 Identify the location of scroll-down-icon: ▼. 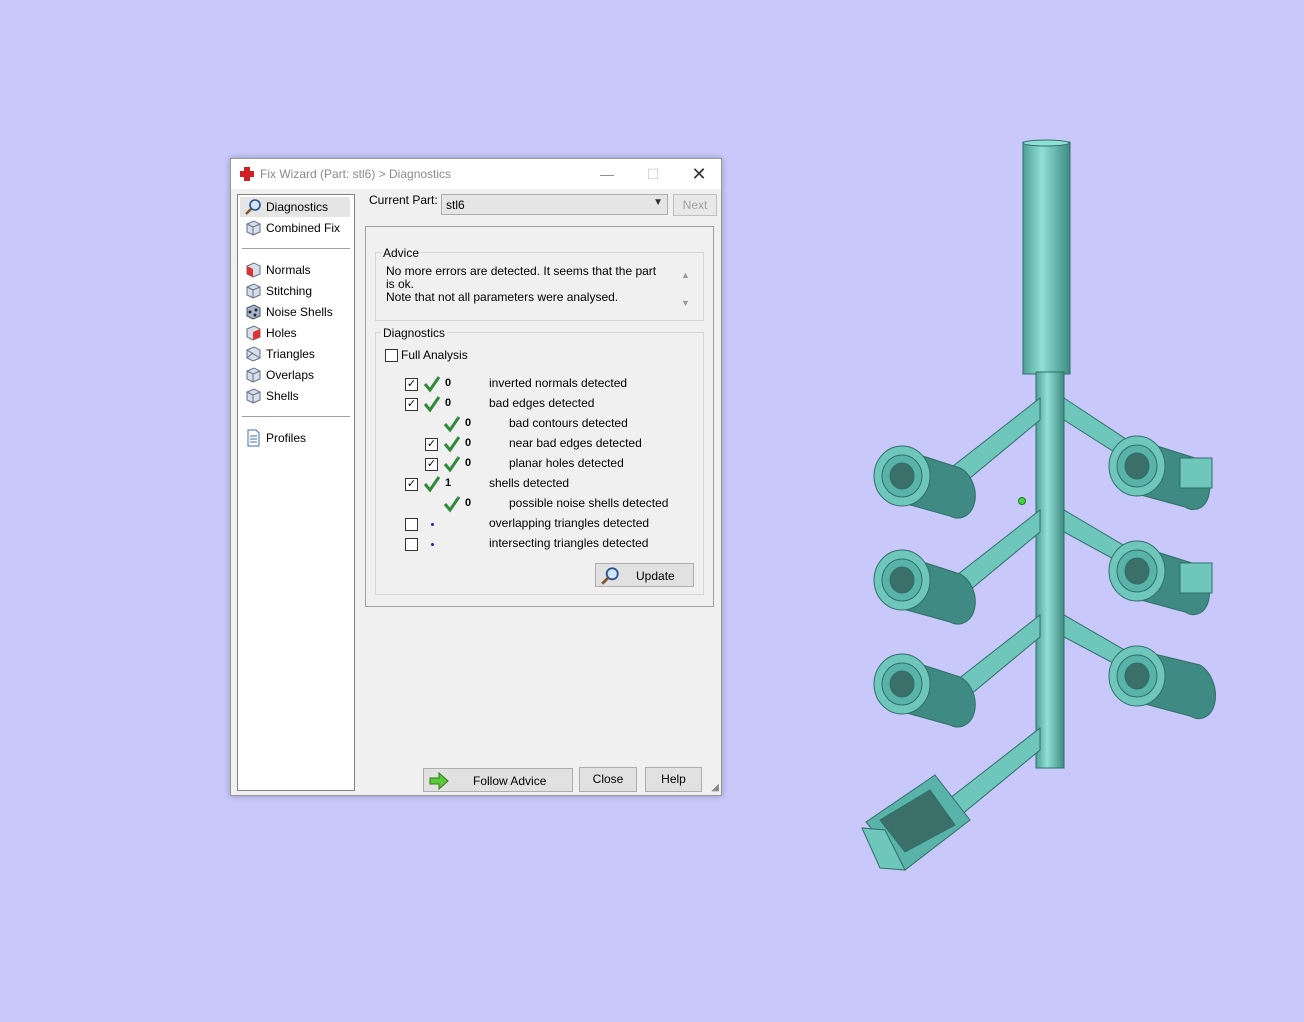
(685, 303).